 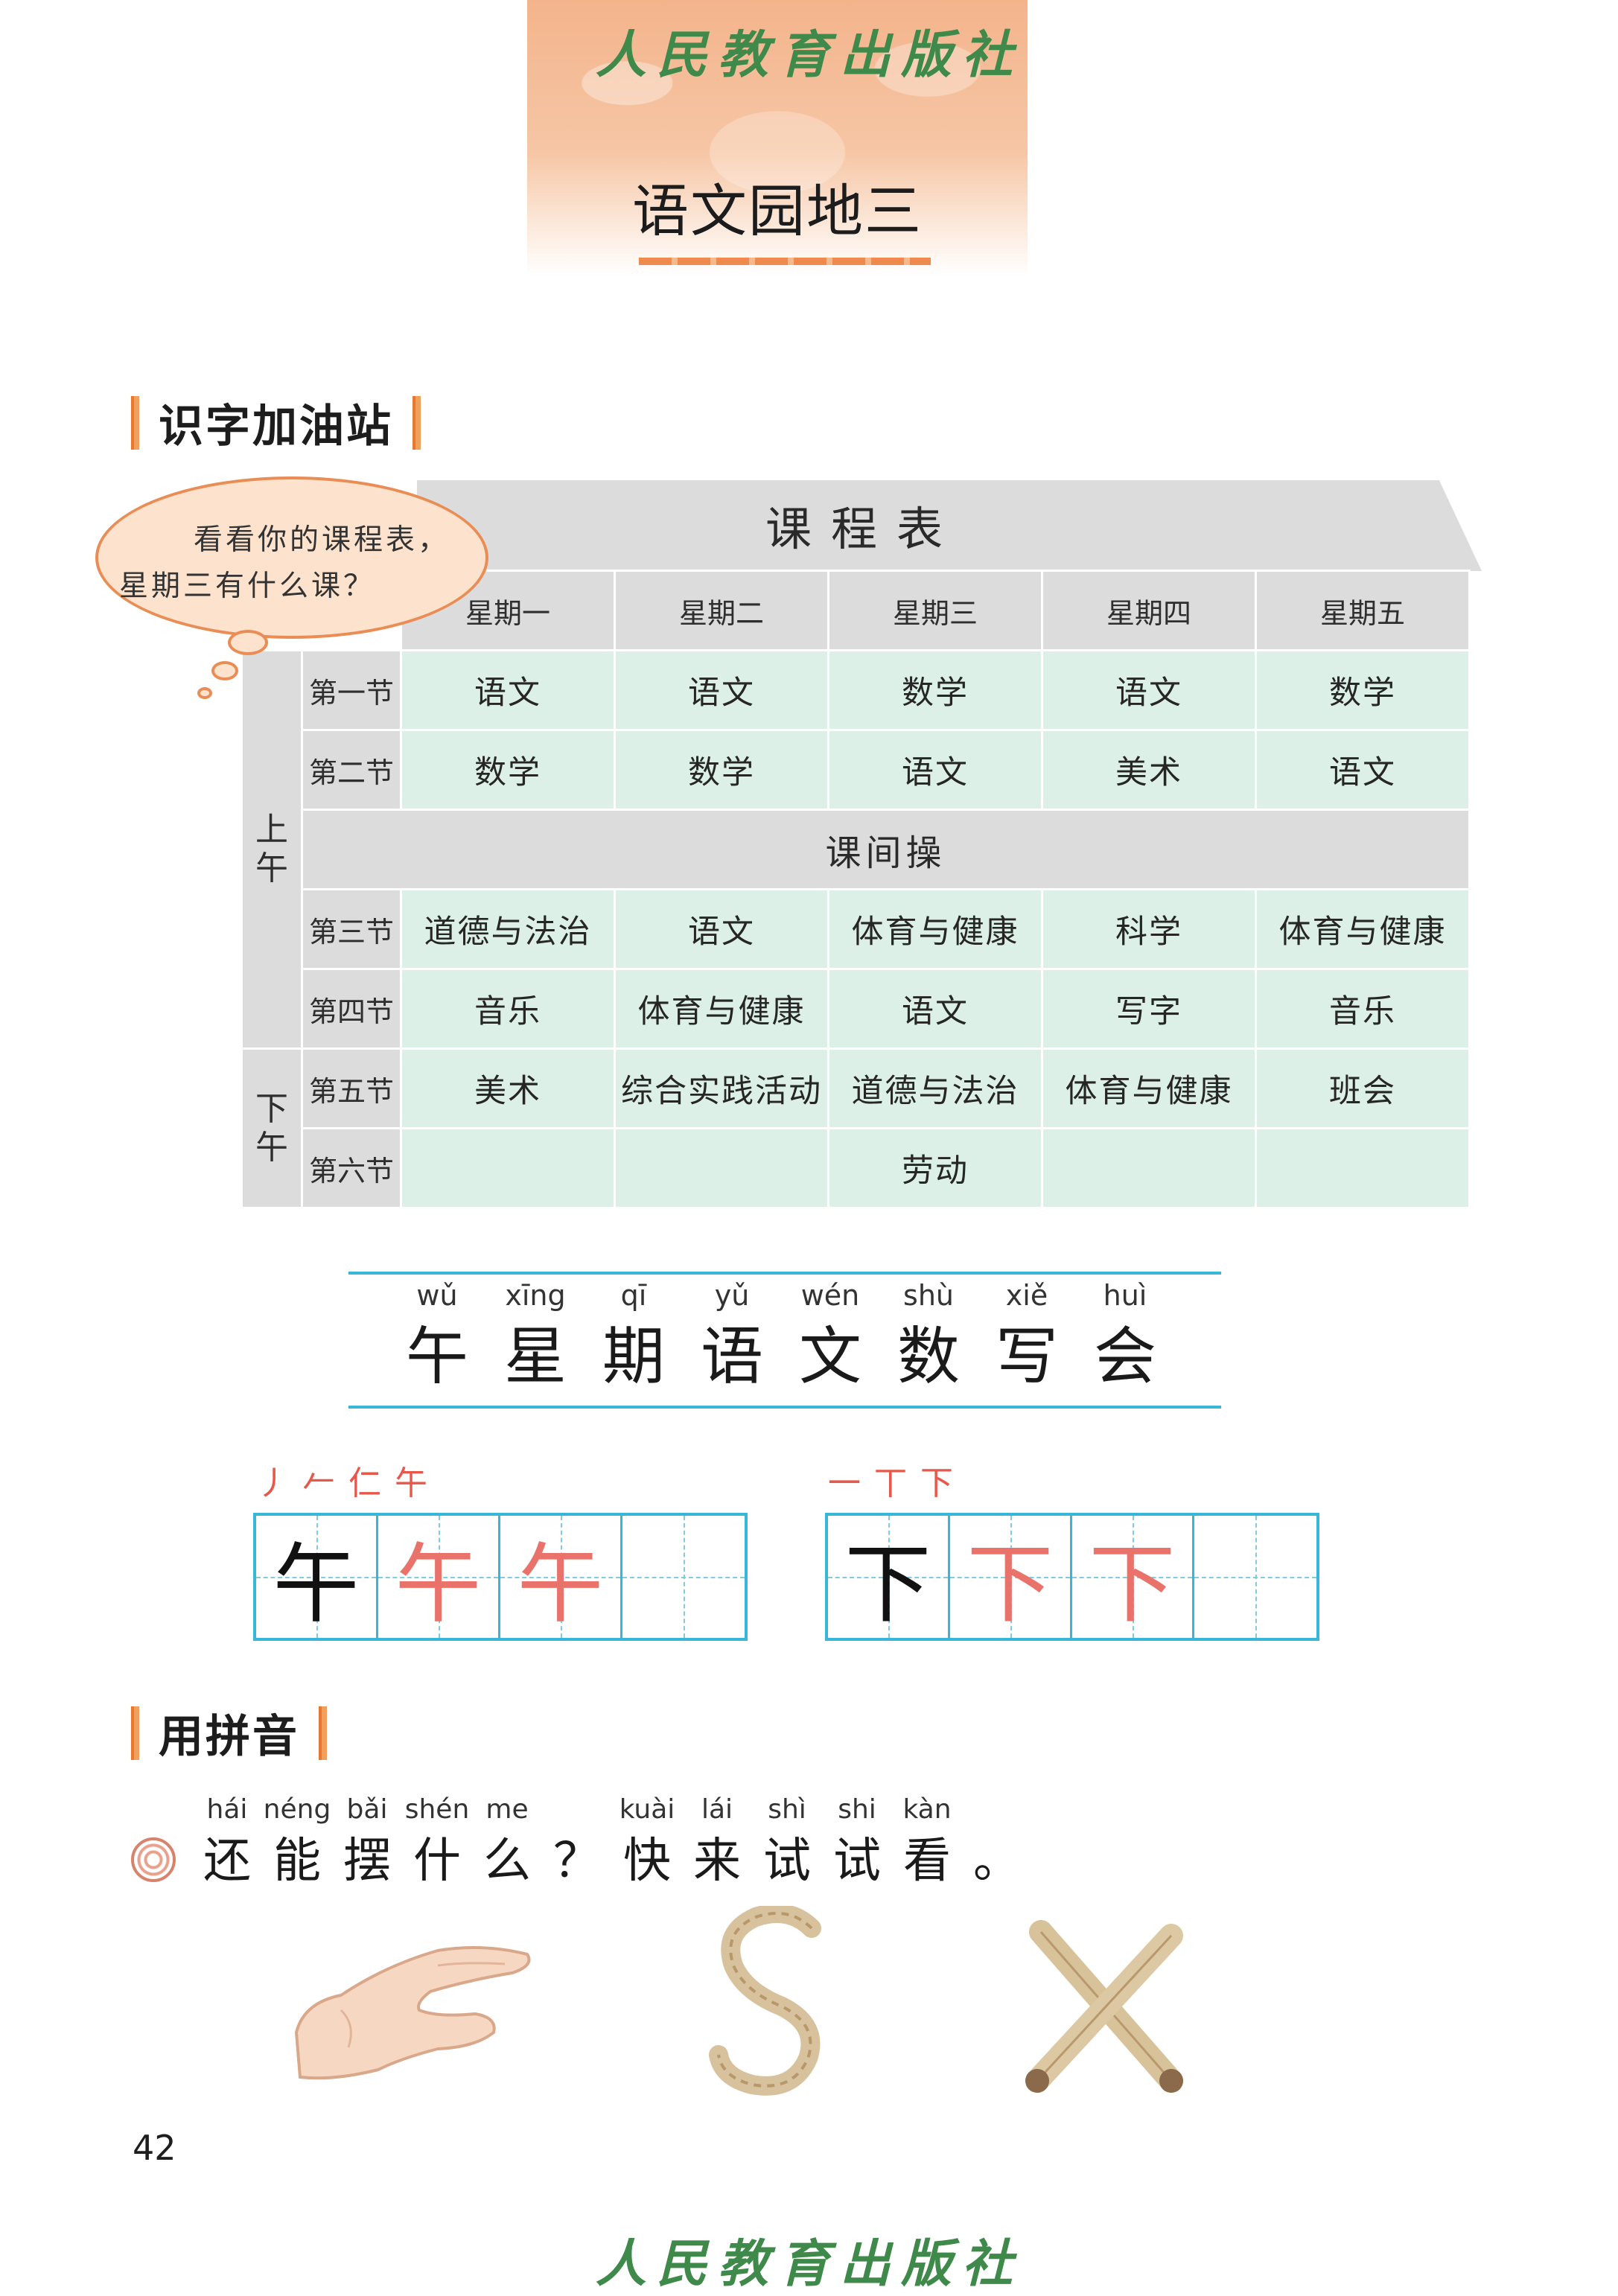 What do you see at coordinates (829, 1356) in the screenshot?
I see `char-hanzi: 文` at bounding box center [829, 1356].